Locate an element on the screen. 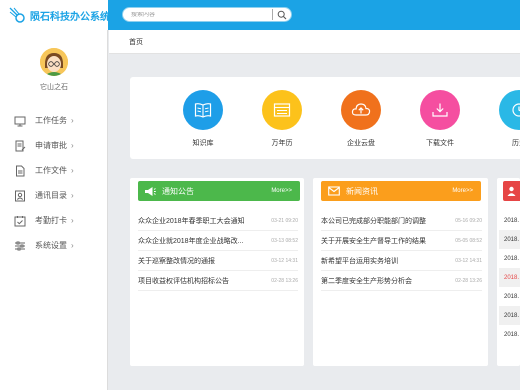 The image size is (520, 390). app-cloud-drive: 企业云盘 is located at coordinates (361, 119).